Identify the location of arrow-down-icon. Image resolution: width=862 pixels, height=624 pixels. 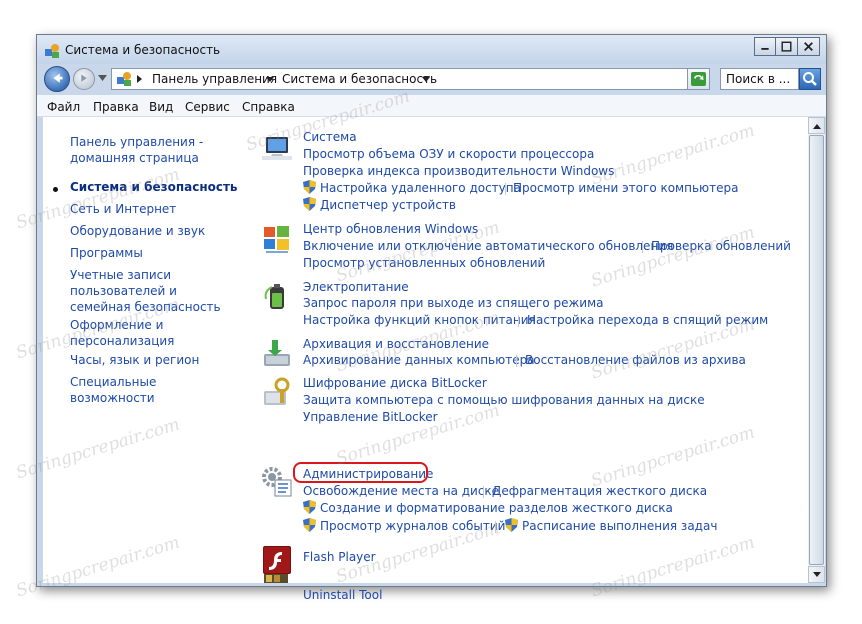
(817, 574).